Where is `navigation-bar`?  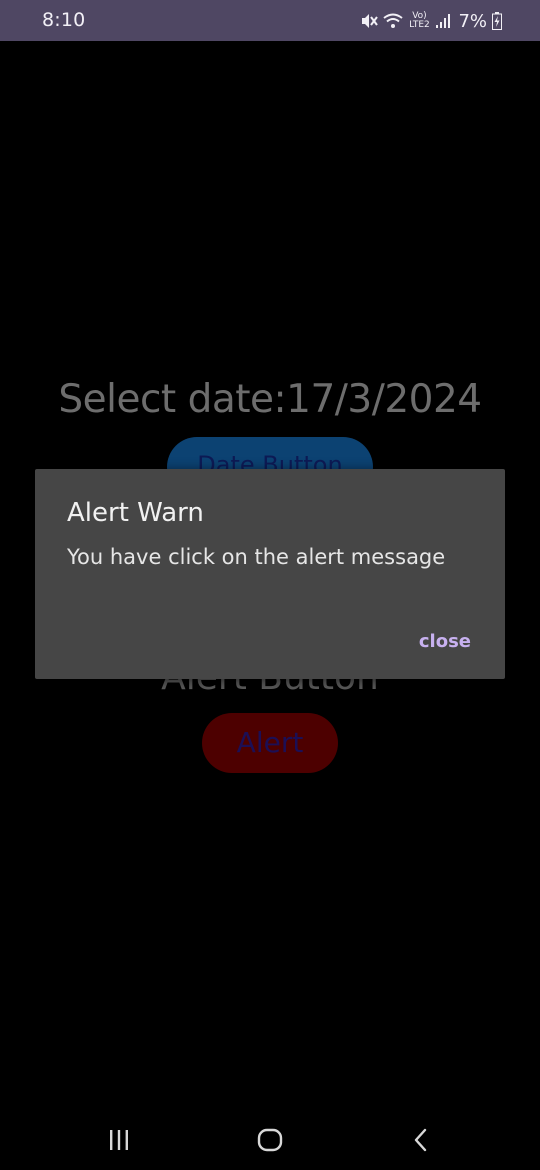
navigation-bar is located at coordinates (270, 1135).